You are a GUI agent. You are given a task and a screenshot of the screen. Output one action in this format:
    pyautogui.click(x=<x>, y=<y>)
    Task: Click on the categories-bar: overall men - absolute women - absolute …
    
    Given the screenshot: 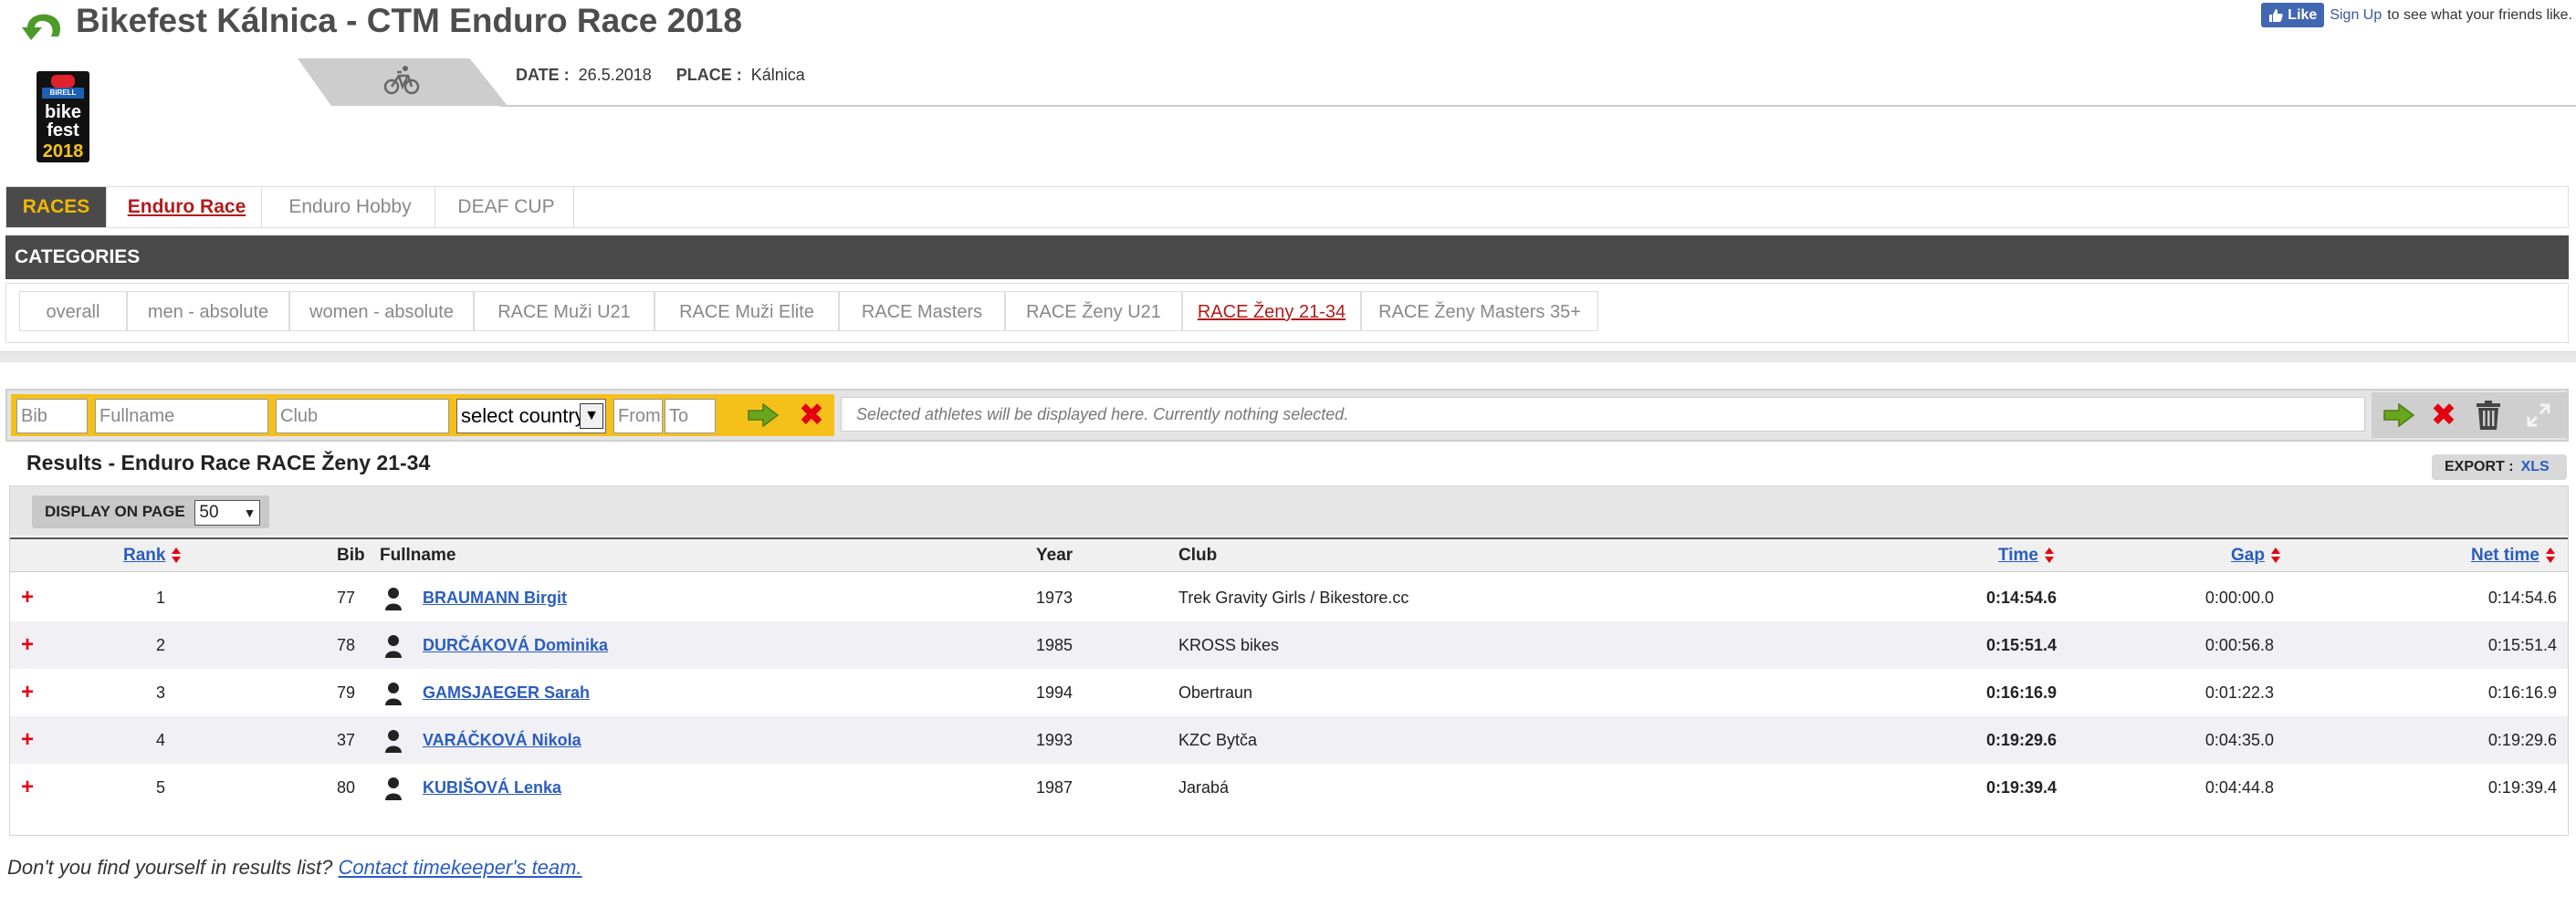 What is the action you would take?
    pyautogui.click(x=1287, y=313)
    